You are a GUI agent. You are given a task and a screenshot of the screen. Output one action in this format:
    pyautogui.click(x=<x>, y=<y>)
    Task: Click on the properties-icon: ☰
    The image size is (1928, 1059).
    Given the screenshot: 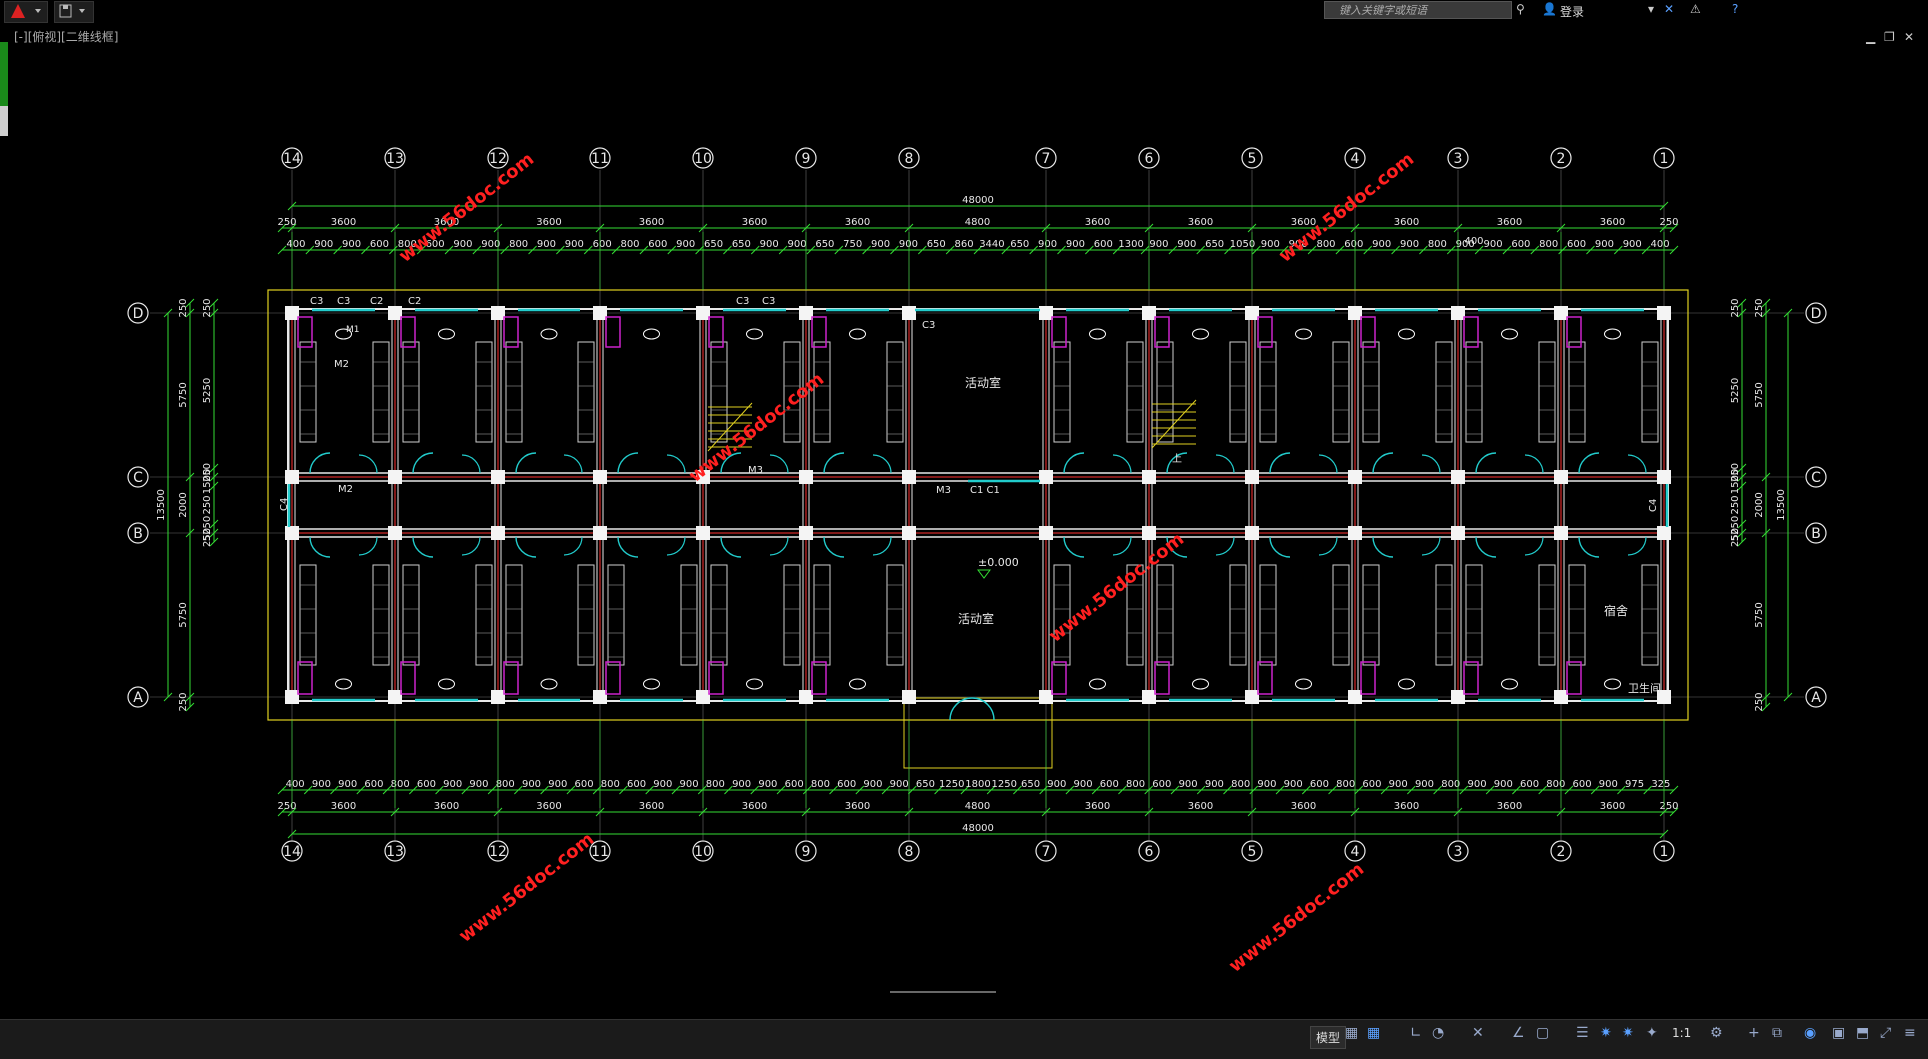 What is the action you would take?
    pyautogui.click(x=1582, y=1033)
    